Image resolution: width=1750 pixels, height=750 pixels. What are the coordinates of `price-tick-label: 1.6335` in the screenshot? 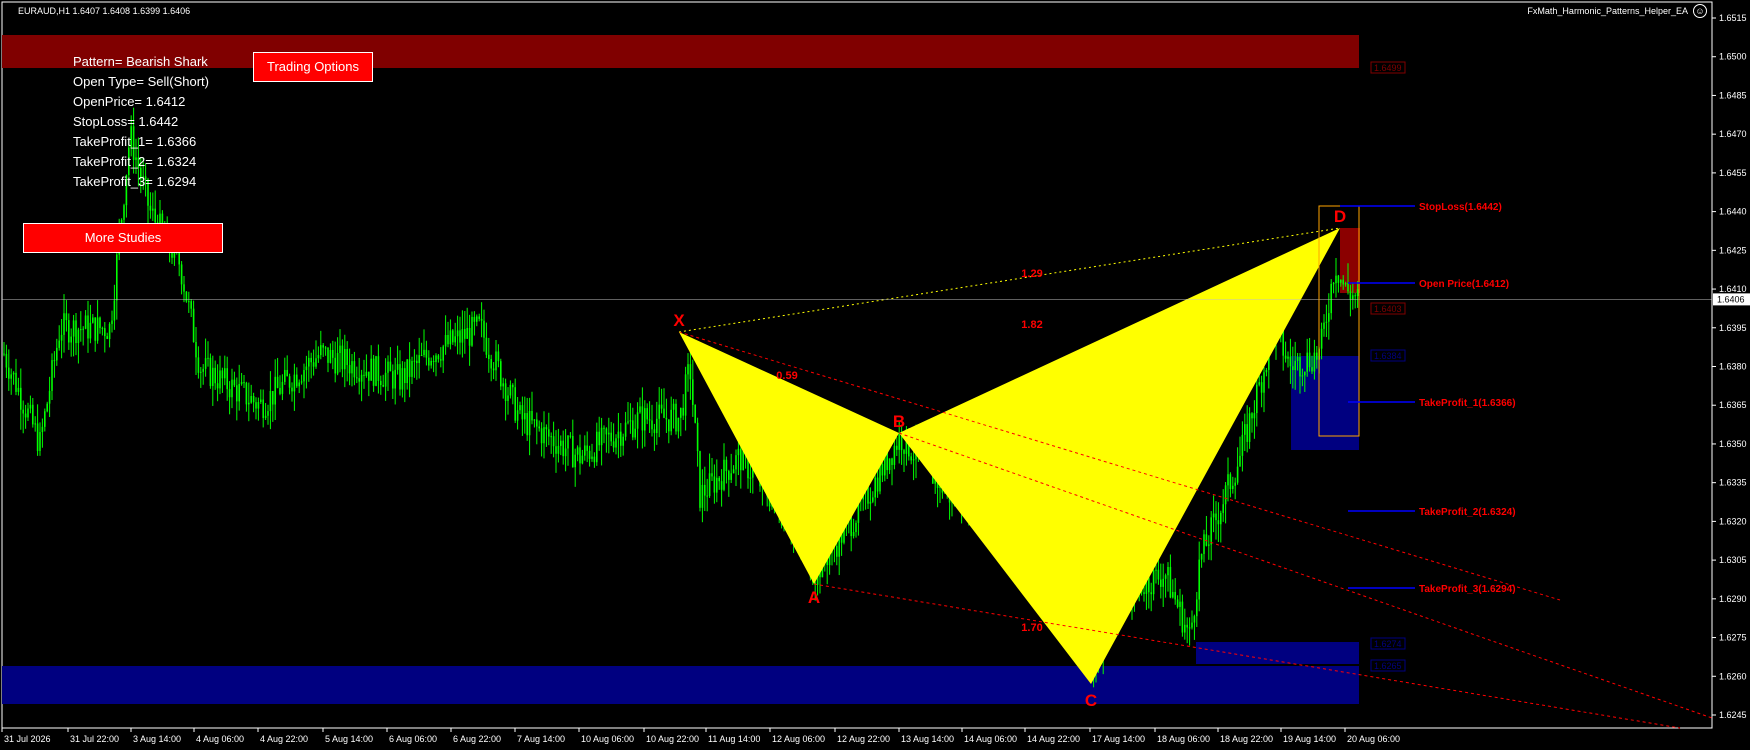 It's located at (1733, 483).